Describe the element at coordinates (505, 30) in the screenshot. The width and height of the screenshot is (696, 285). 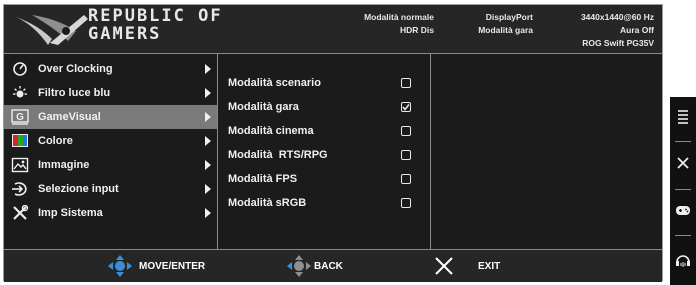
I see `input-info-line: Modalità gara` at that location.